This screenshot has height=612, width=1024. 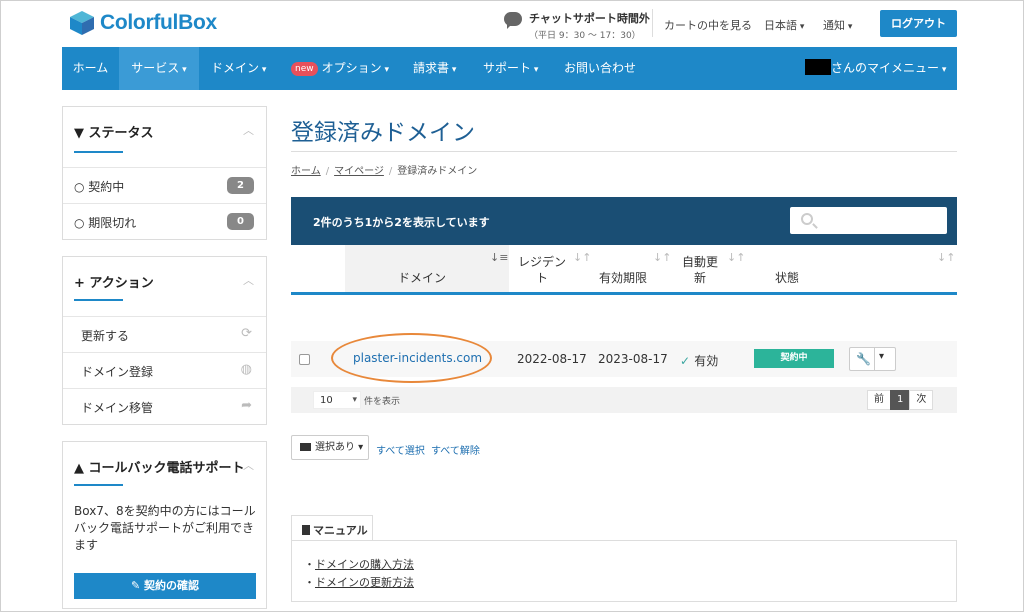 I want to click on breadcrumb-mypage: マイページ, so click(x=359, y=171).